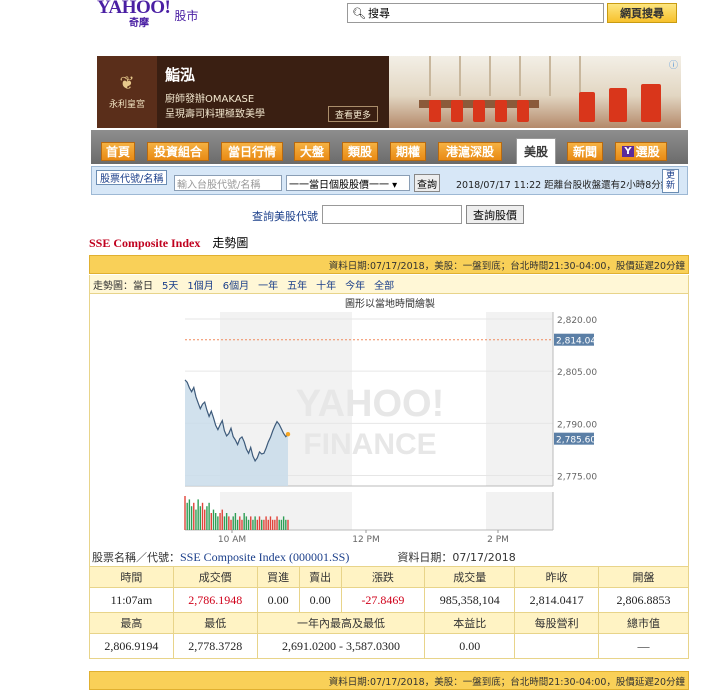 Image resolution: width=720 pixels, height=690 pixels. I want to click on ad-more-button: 查看更多, so click(353, 114).